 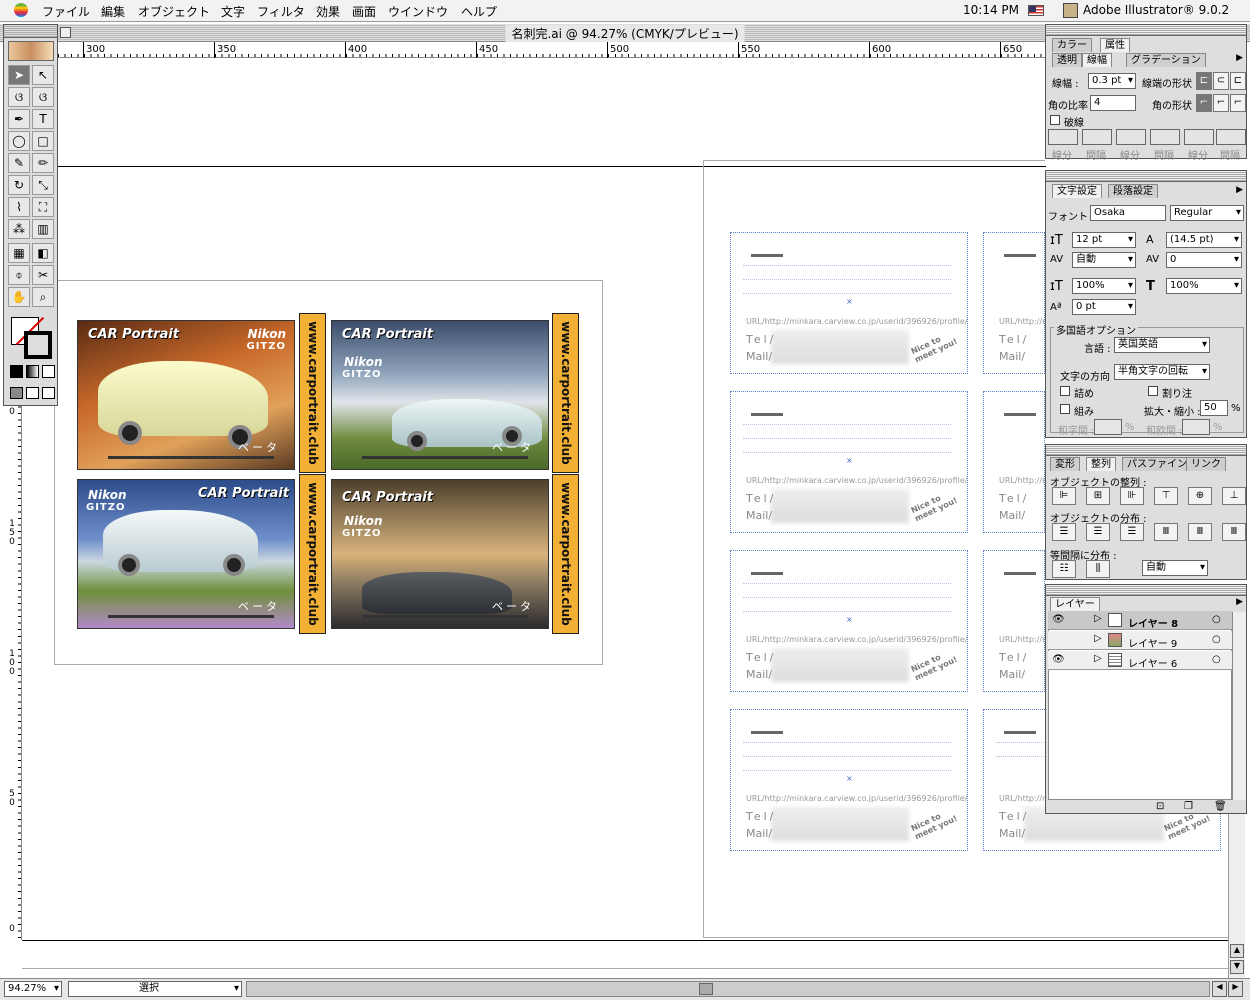 What do you see at coordinates (43, 275) in the screenshot?
I see `scissors-tool-icon: ✂` at bounding box center [43, 275].